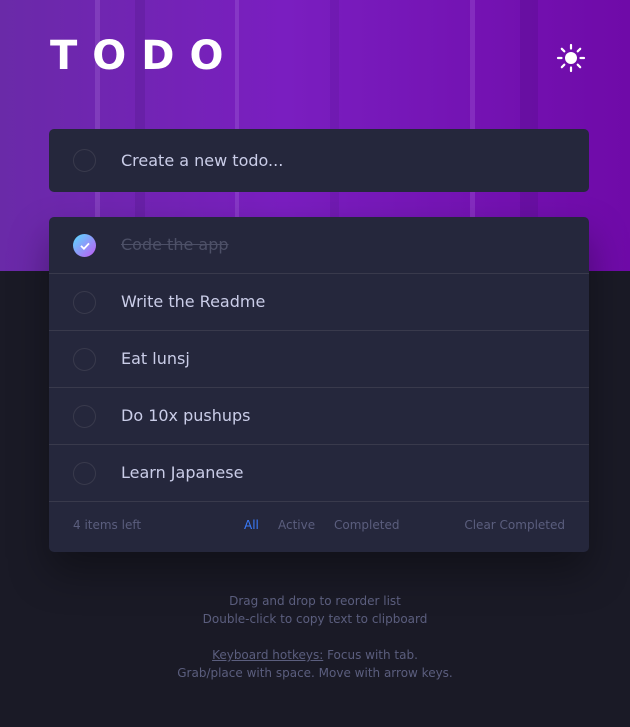 The width and height of the screenshot is (630, 727). I want to click on todo-item: Learn Japanese, so click(319, 473).